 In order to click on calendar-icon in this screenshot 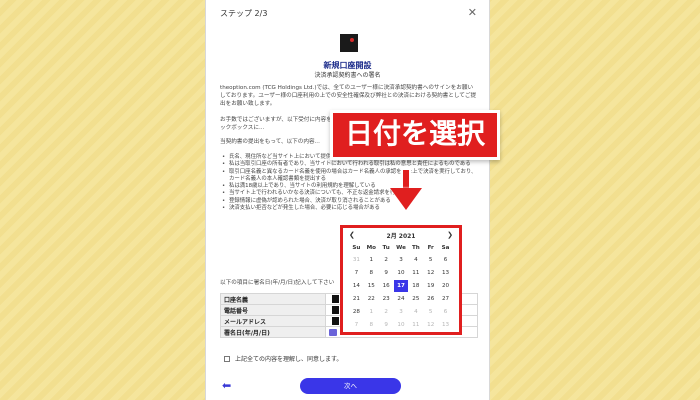, I will do `click(333, 332)`.